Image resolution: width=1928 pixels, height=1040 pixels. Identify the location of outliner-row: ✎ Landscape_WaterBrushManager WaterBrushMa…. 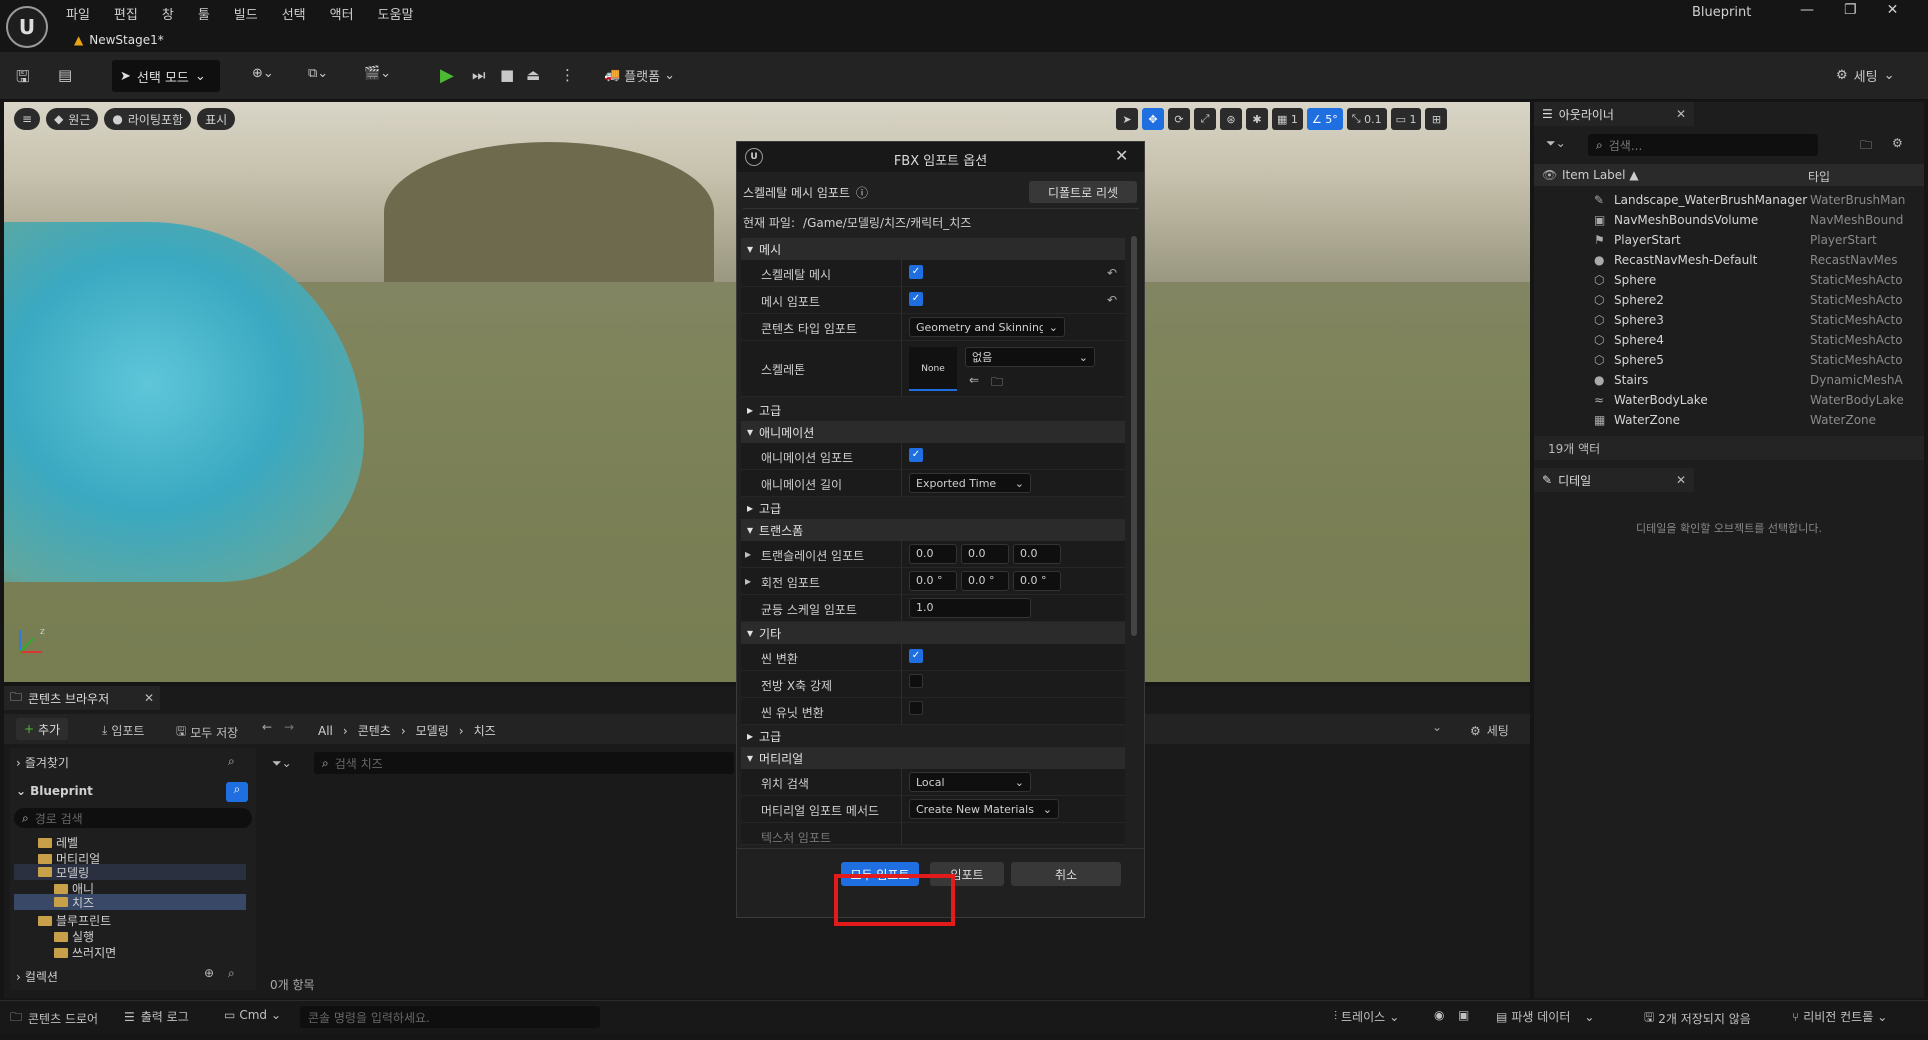
(1729, 200).